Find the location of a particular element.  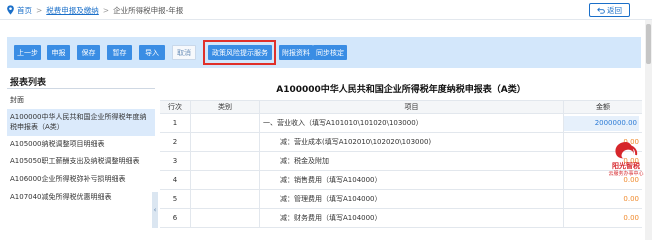

back-button: 返回 is located at coordinates (609, 10).